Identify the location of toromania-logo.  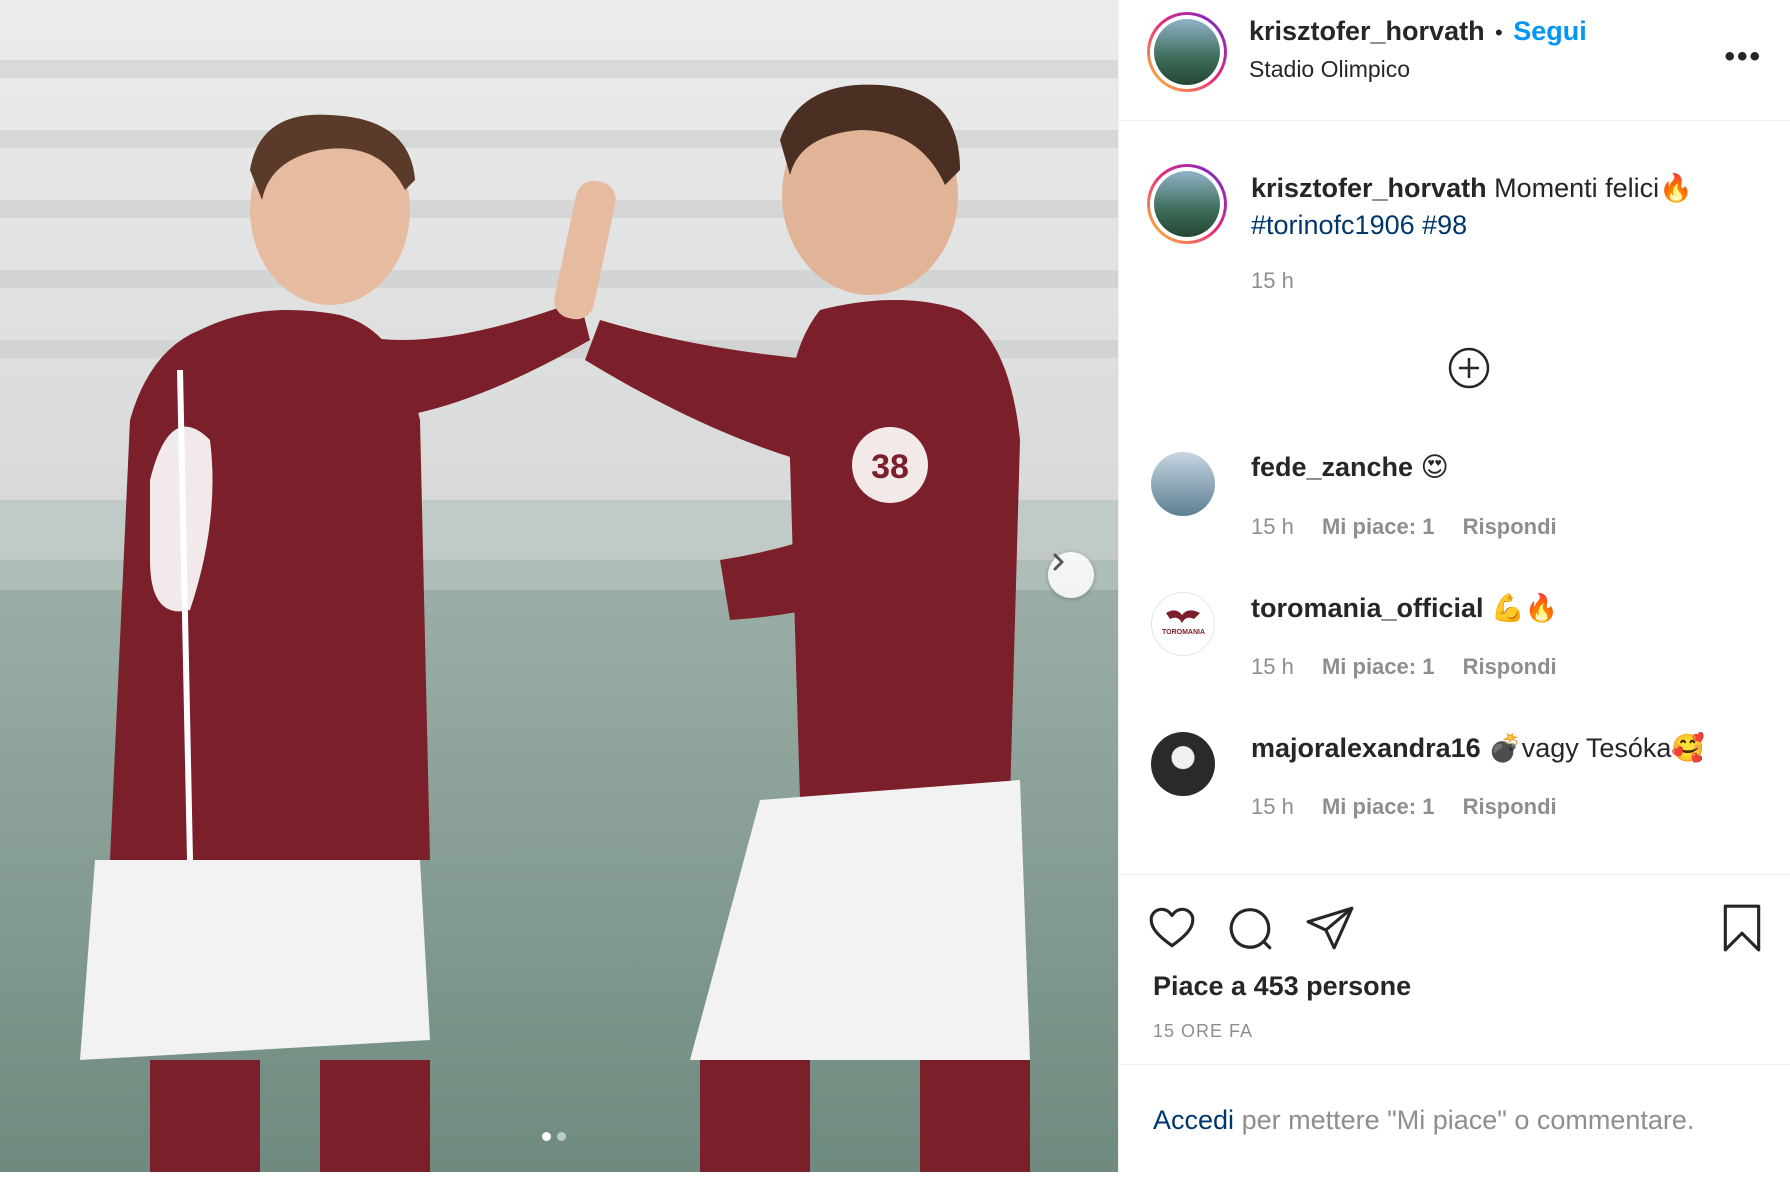
(1183, 616).